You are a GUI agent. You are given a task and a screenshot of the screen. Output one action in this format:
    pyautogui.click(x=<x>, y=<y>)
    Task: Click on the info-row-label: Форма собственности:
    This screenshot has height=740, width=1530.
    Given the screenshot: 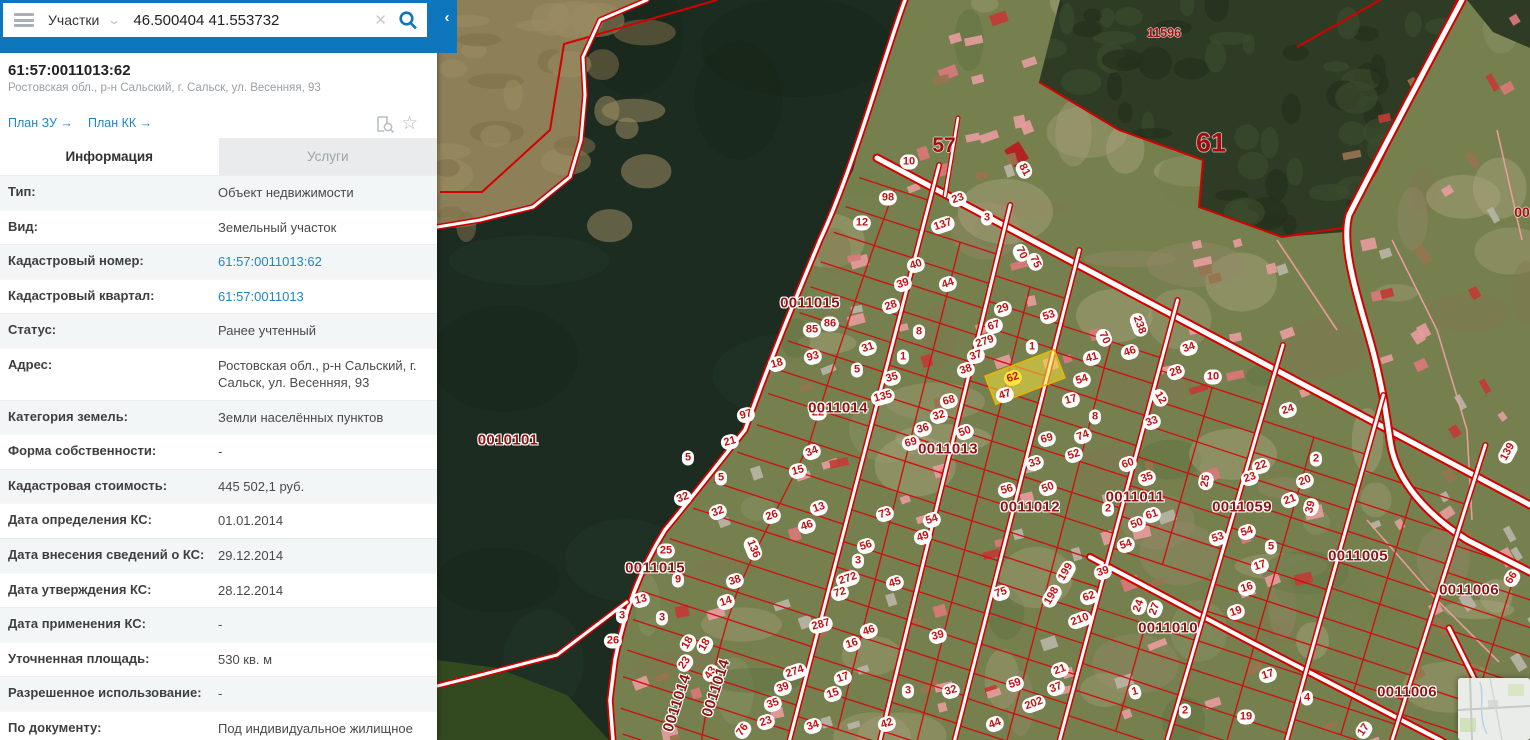 What is the action you would take?
    pyautogui.click(x=82, y=451)
    